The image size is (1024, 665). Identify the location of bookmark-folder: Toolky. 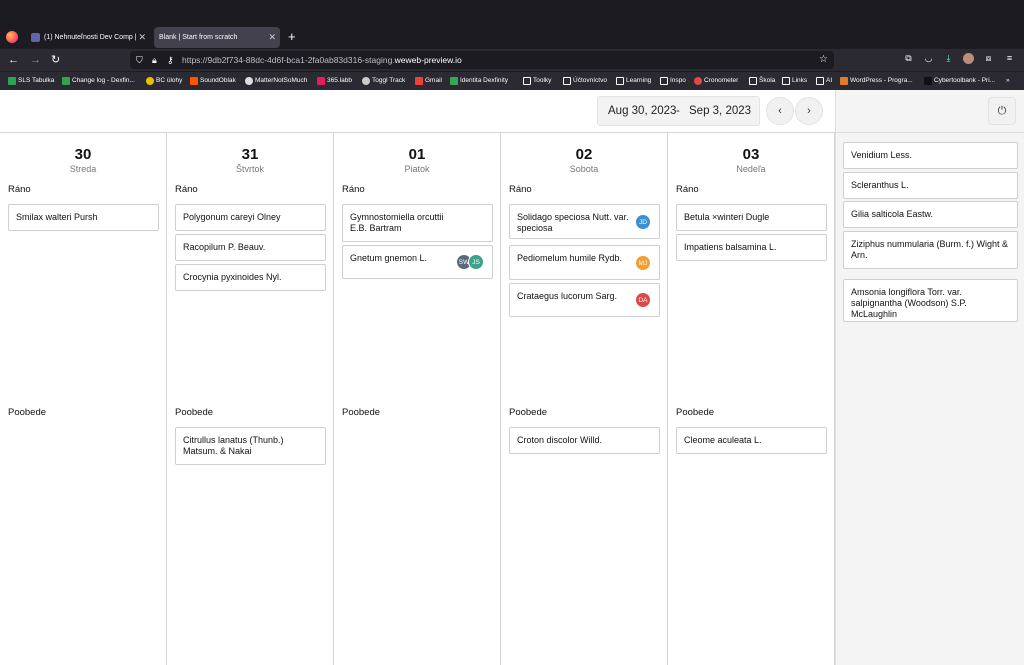
(537, 81).